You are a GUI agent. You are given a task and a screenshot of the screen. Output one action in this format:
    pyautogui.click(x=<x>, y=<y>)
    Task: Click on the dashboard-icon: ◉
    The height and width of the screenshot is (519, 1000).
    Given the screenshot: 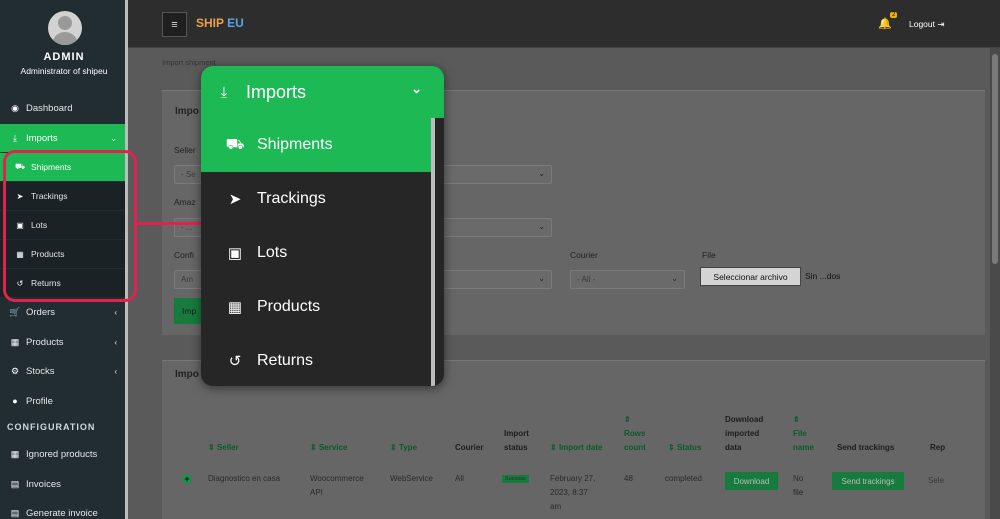 What is the action you would take?
    pyautogui.click(x=15, y=107)
    